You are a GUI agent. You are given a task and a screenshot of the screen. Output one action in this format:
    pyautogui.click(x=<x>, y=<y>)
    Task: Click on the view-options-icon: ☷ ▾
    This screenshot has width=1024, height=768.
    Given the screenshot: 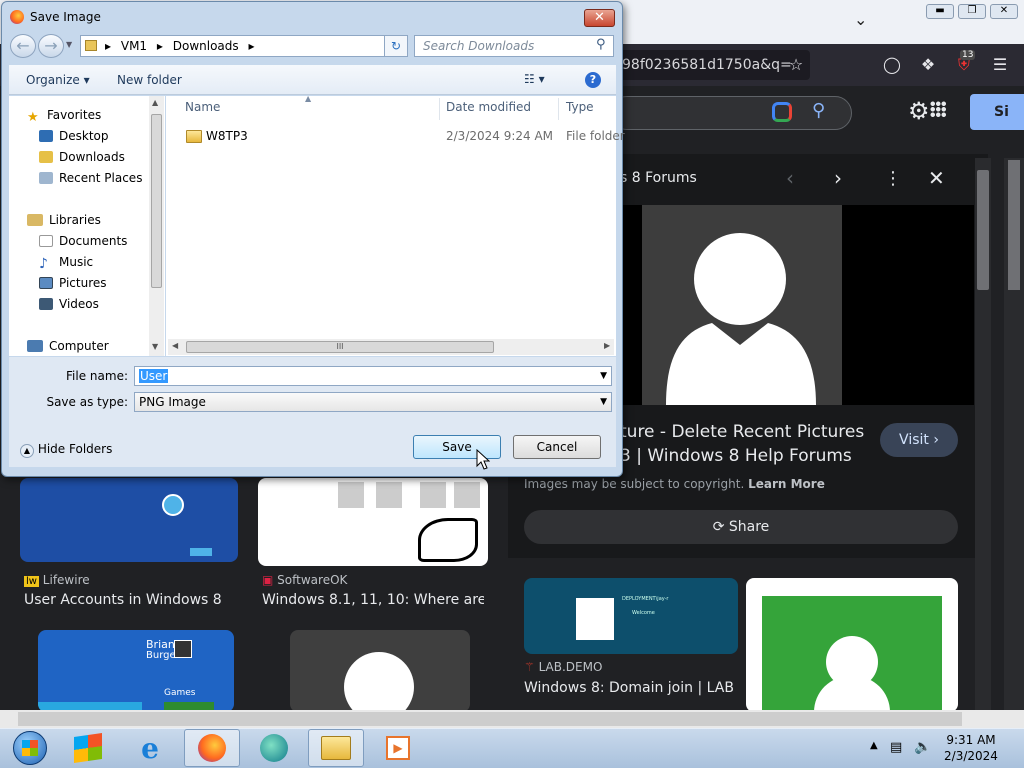 What is the action you would take?
    pyautogui.click(x=534, y=79)
    